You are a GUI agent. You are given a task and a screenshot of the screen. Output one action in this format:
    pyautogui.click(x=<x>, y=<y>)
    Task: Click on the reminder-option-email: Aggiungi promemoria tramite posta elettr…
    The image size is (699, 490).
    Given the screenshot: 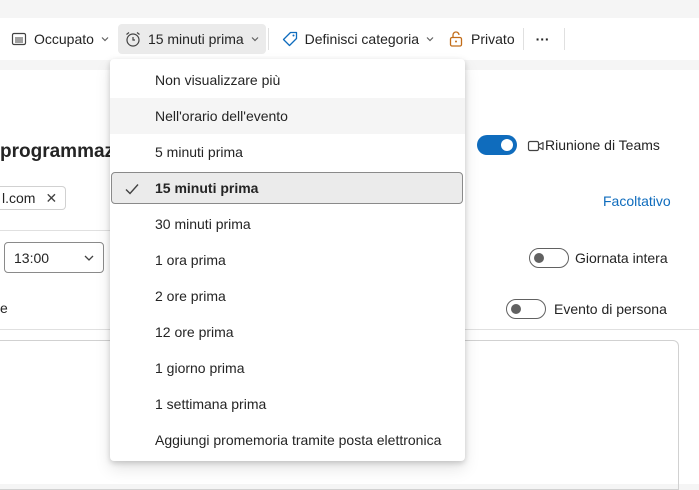 What is the action you would take?
    pyautogui.click(x=287, y=440)
    